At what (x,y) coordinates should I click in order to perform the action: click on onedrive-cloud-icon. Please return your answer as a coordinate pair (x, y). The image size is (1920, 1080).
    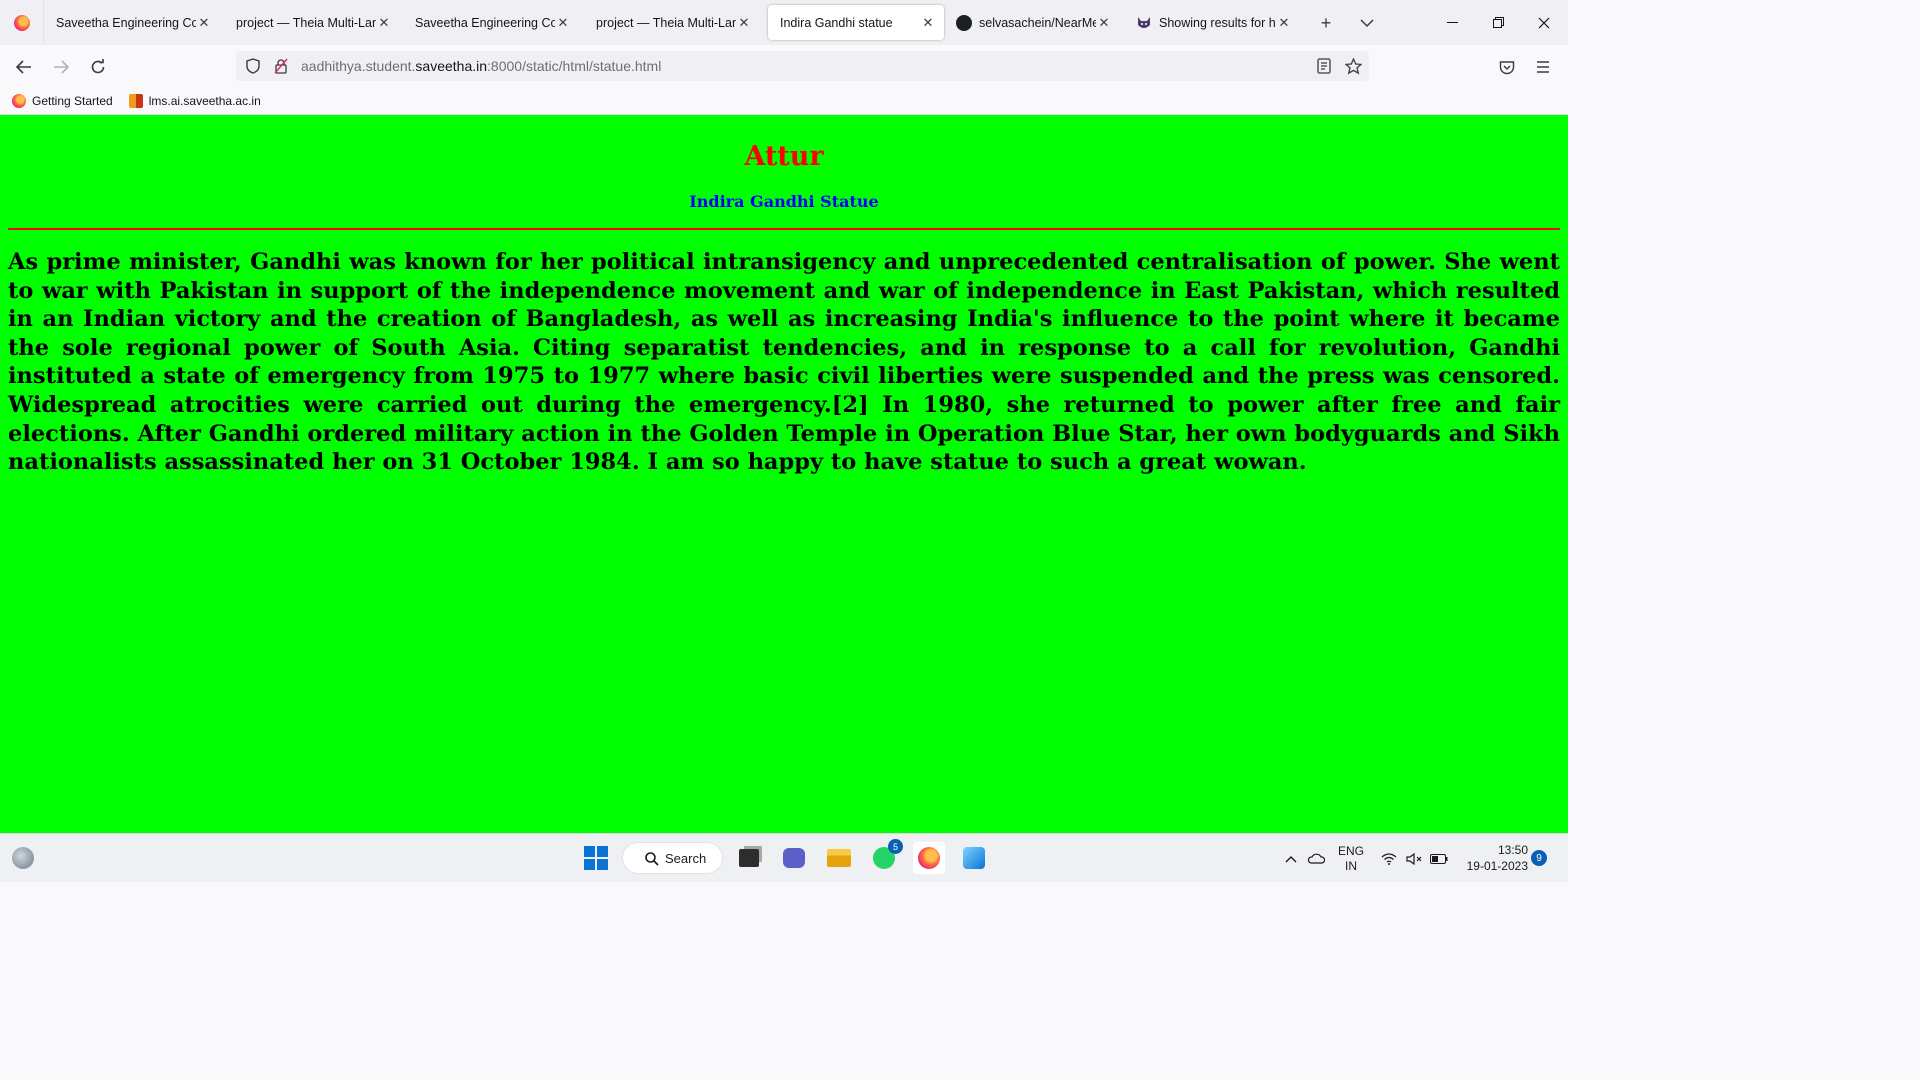
    Looking at the image, I should click on (1316, 858).